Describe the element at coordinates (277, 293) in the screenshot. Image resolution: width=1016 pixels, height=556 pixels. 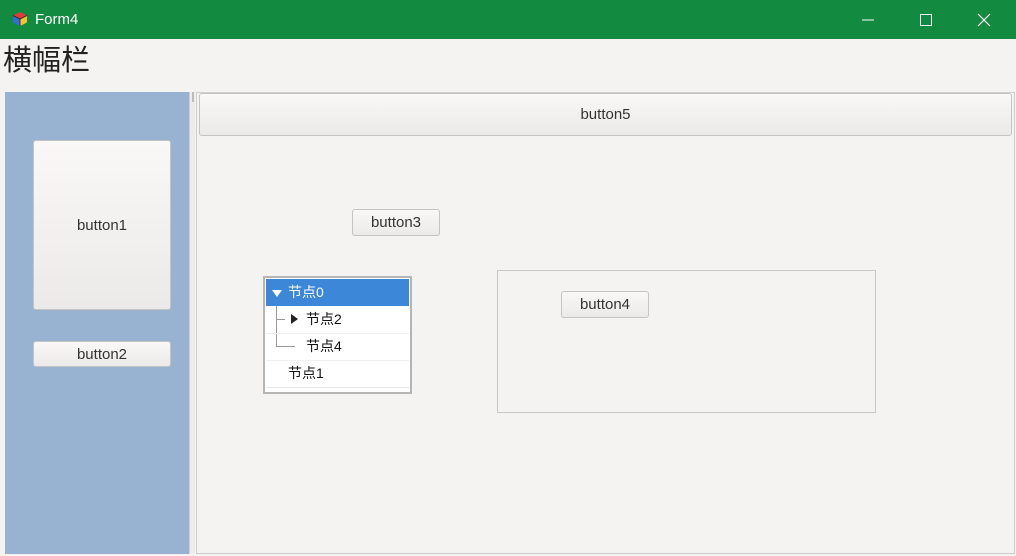
I see `expand-arrow-icon` at that location.